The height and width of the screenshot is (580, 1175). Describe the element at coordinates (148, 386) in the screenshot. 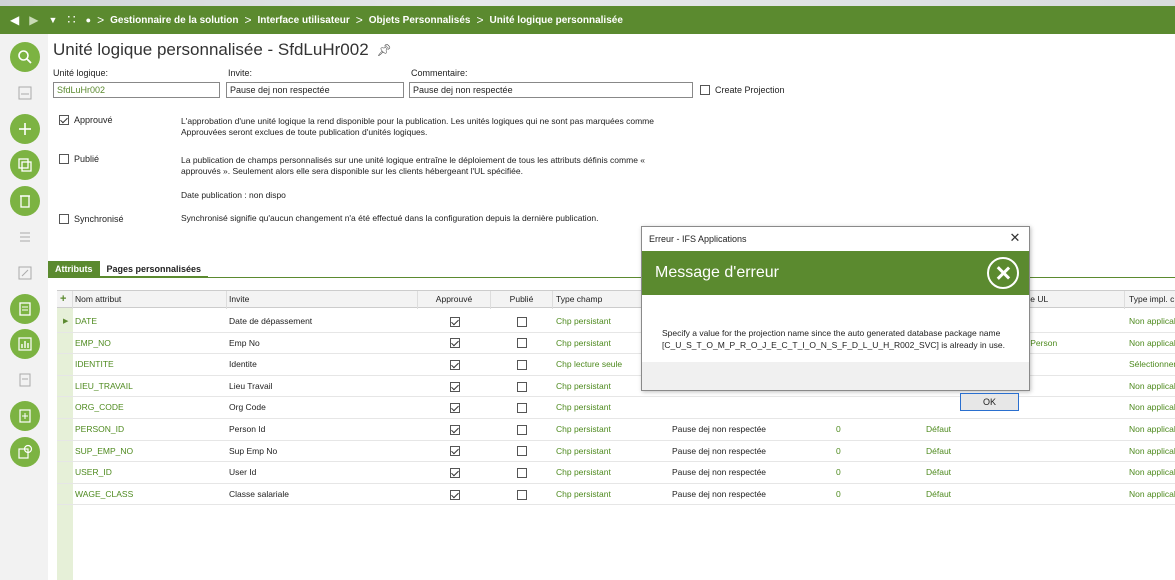

I see `table-cell: LIEU_TRAVAIL` at that location.